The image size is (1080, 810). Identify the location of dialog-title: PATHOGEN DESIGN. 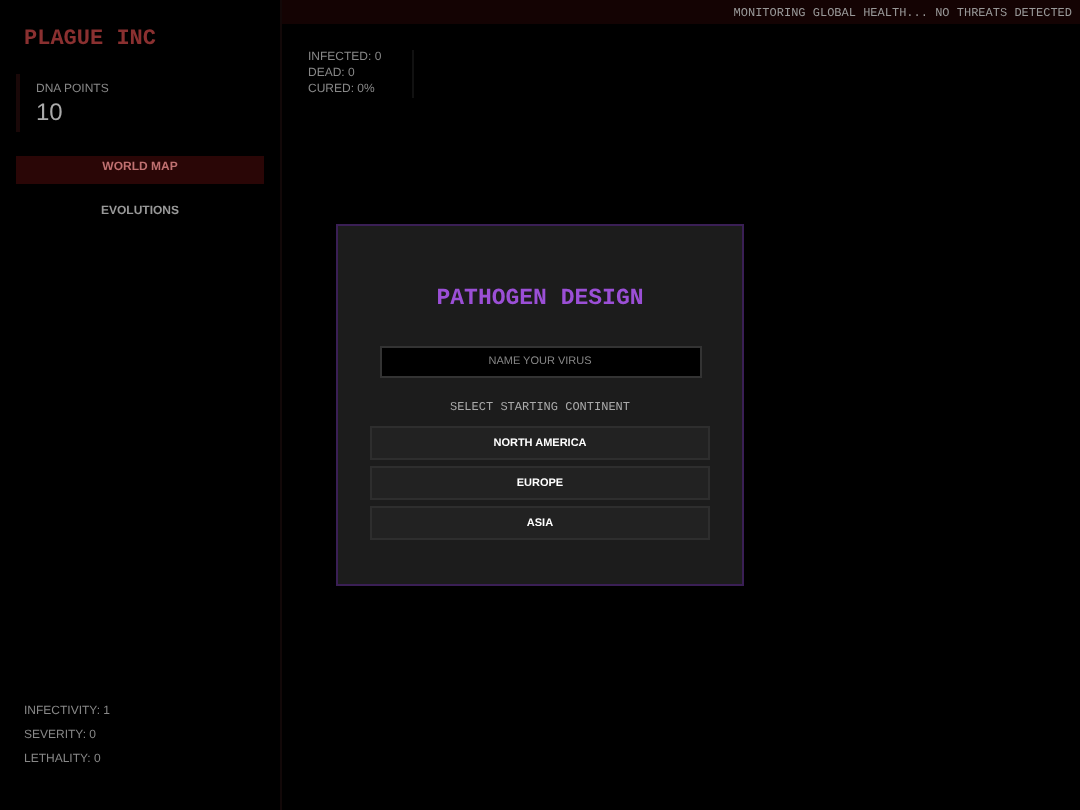
(540, 300).